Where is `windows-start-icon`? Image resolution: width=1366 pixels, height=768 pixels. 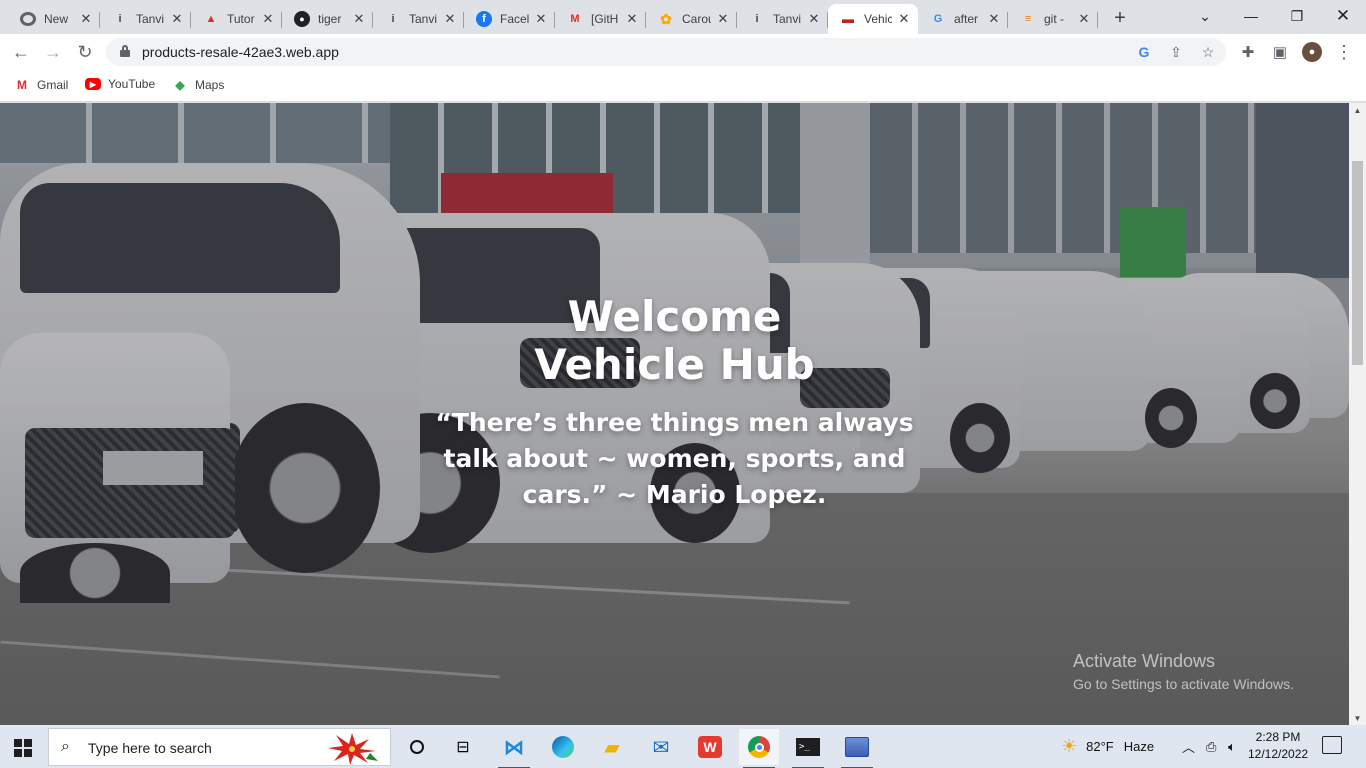 windows-start-icon is located at coordinates (23, 748).